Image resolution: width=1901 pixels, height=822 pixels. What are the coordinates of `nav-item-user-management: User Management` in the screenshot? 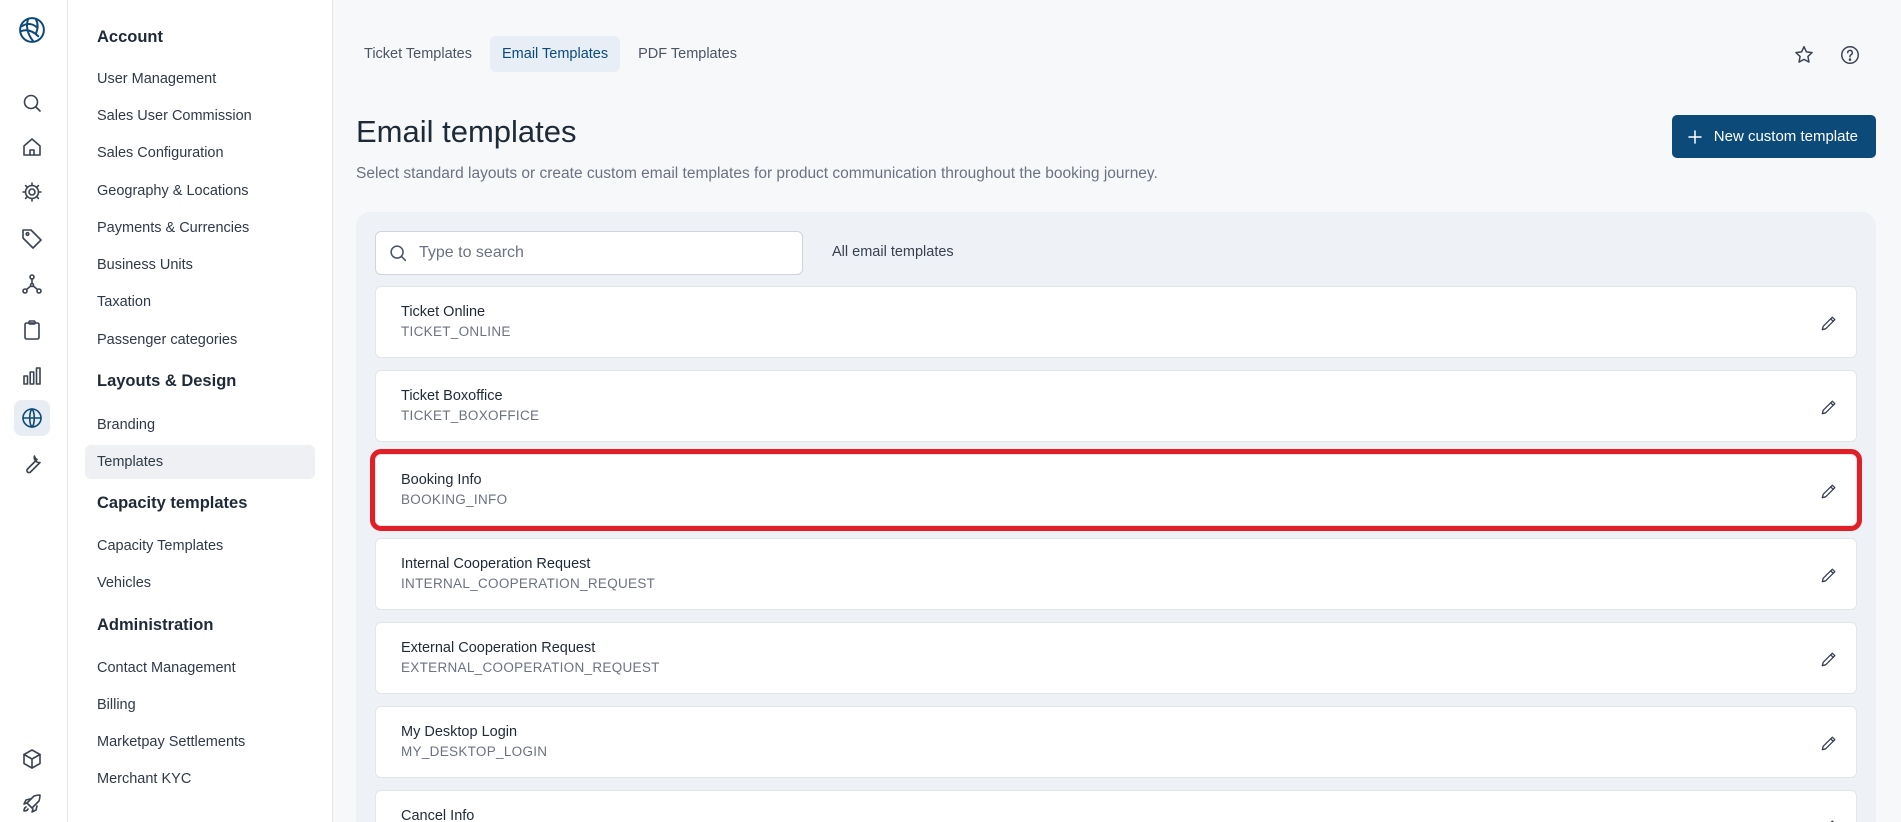 It's located at (200, 79).